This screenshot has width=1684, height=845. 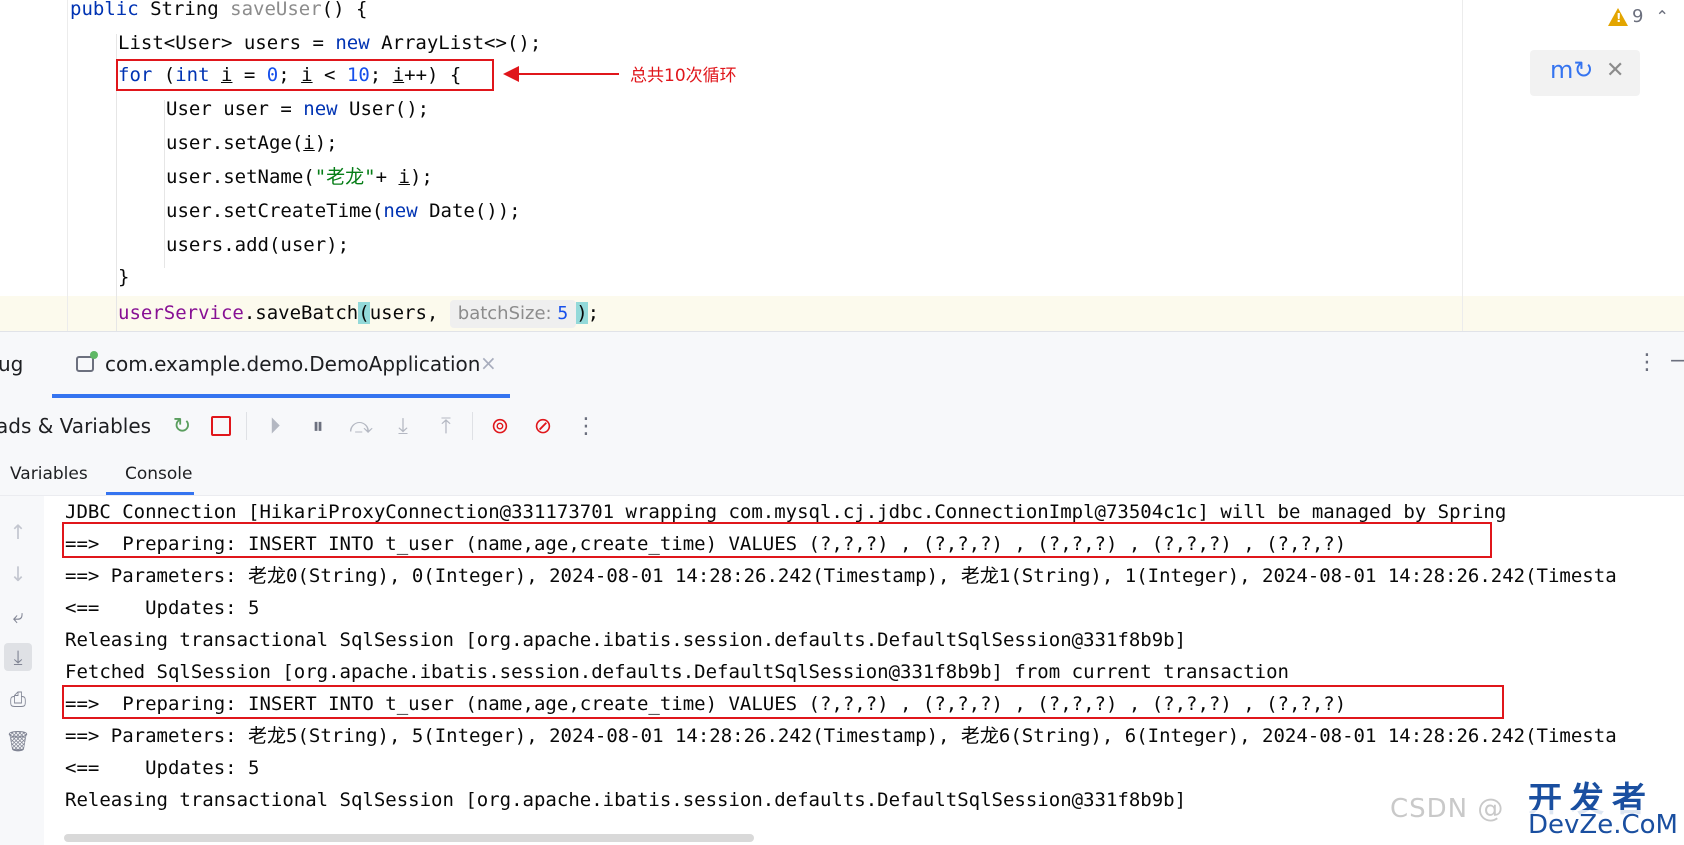 What do you see at coordinates (18, 657) in the screenshot?
I see `scroll-to-end-icon: ⤓` at bounding box center [18, 657].